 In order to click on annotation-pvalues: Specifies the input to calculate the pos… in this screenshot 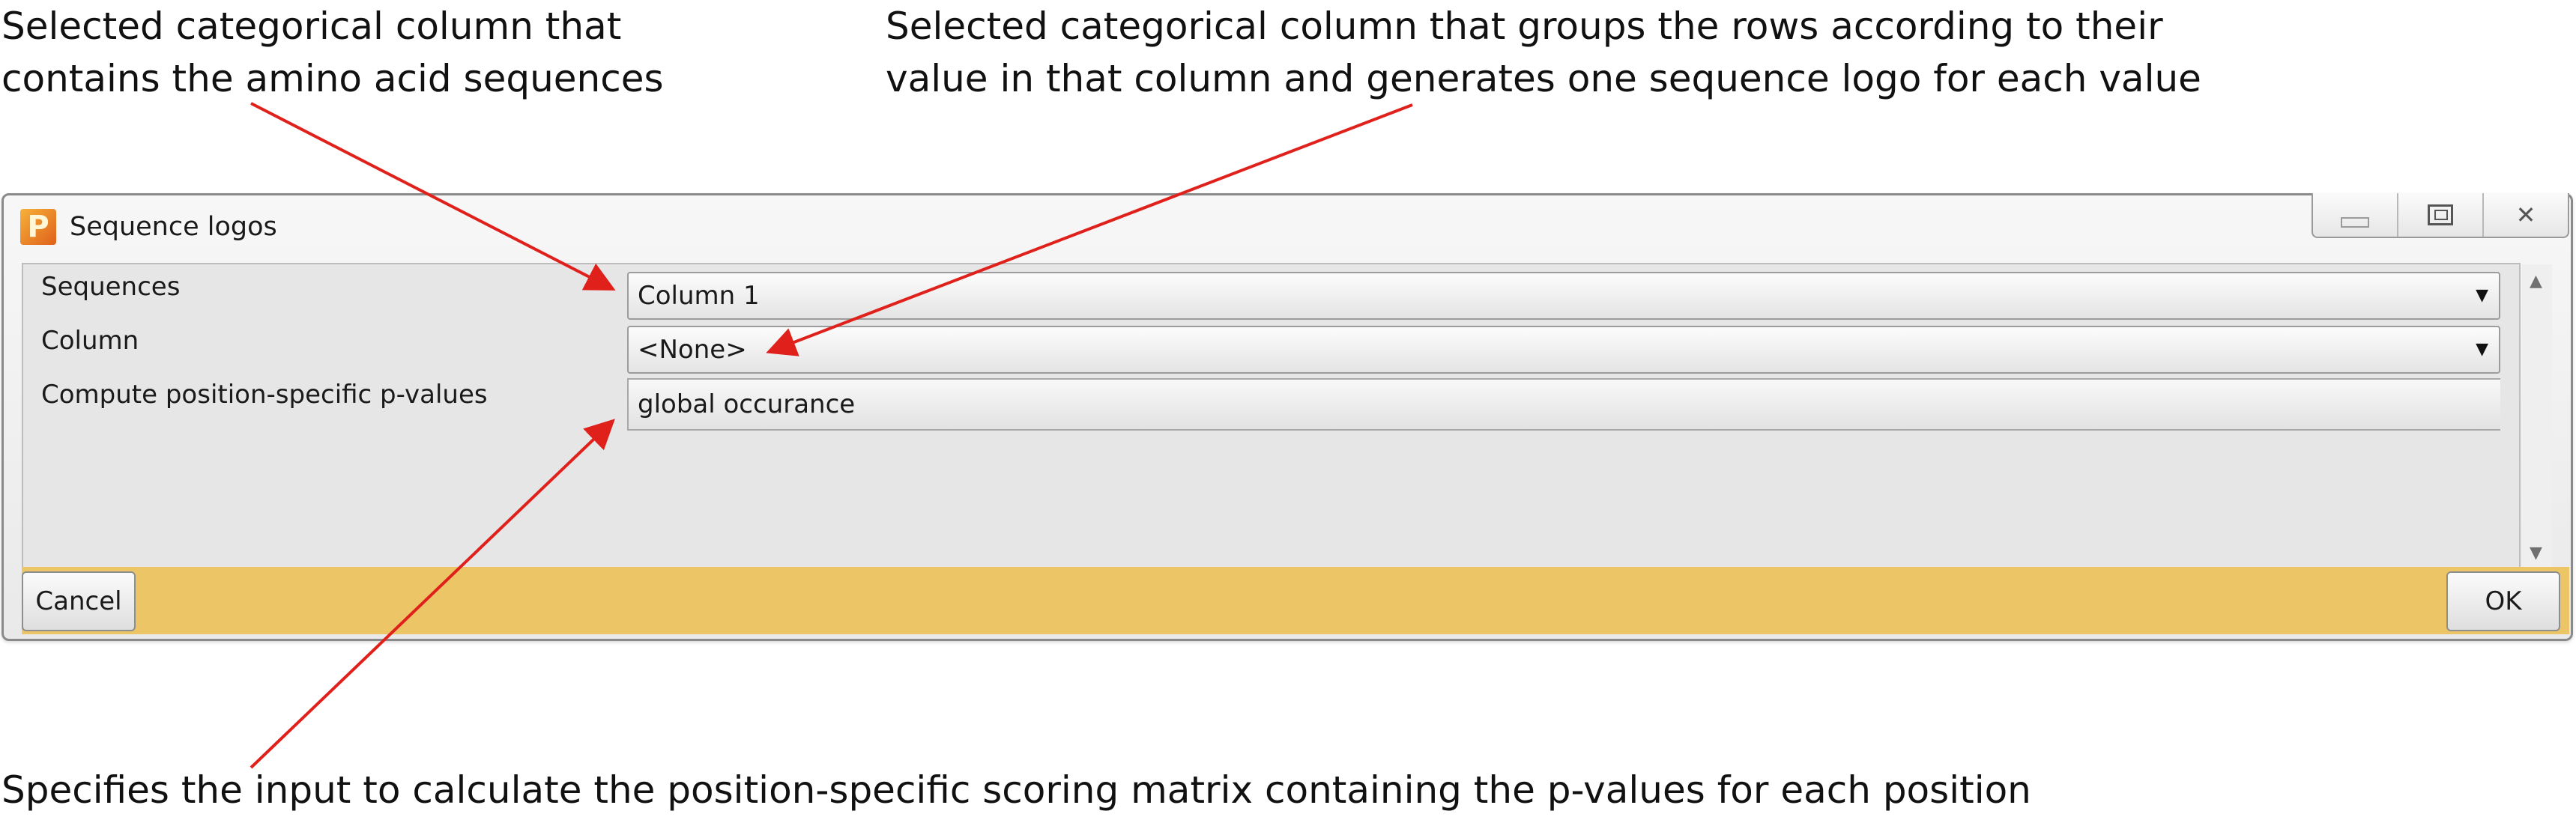, I will do `click(1016, 790)`.